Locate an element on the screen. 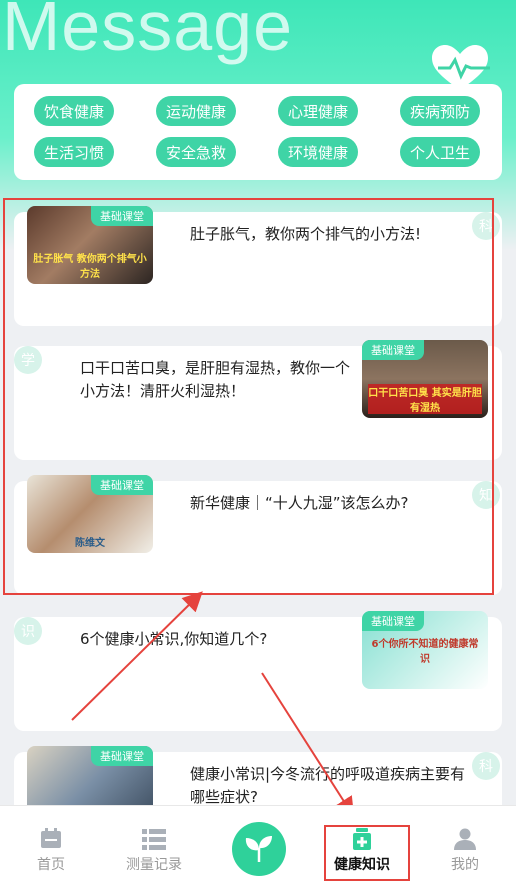  article-title: 6个健康小常识,你知道几个? is located at coordinates (174, 639).